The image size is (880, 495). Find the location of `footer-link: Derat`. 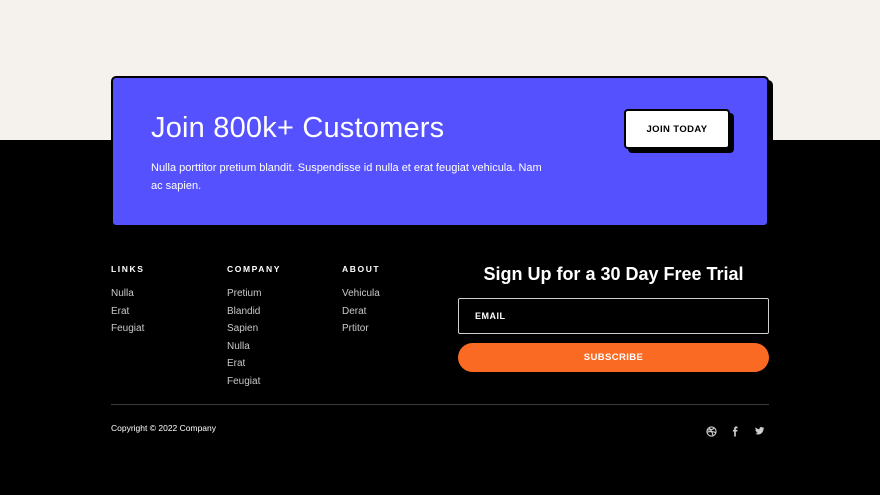

footer-link: Derat is located at coordinates (361, 312).